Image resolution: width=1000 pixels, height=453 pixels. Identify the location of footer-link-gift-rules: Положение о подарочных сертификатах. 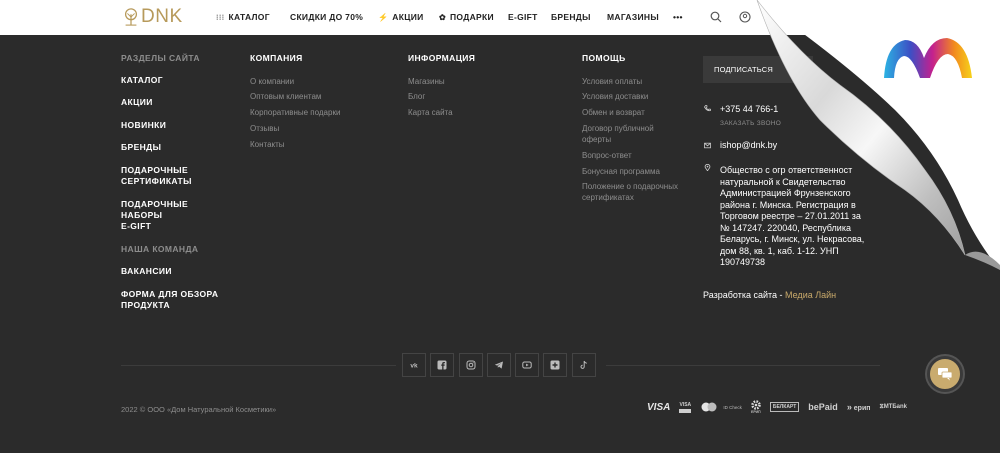
(634, 192).